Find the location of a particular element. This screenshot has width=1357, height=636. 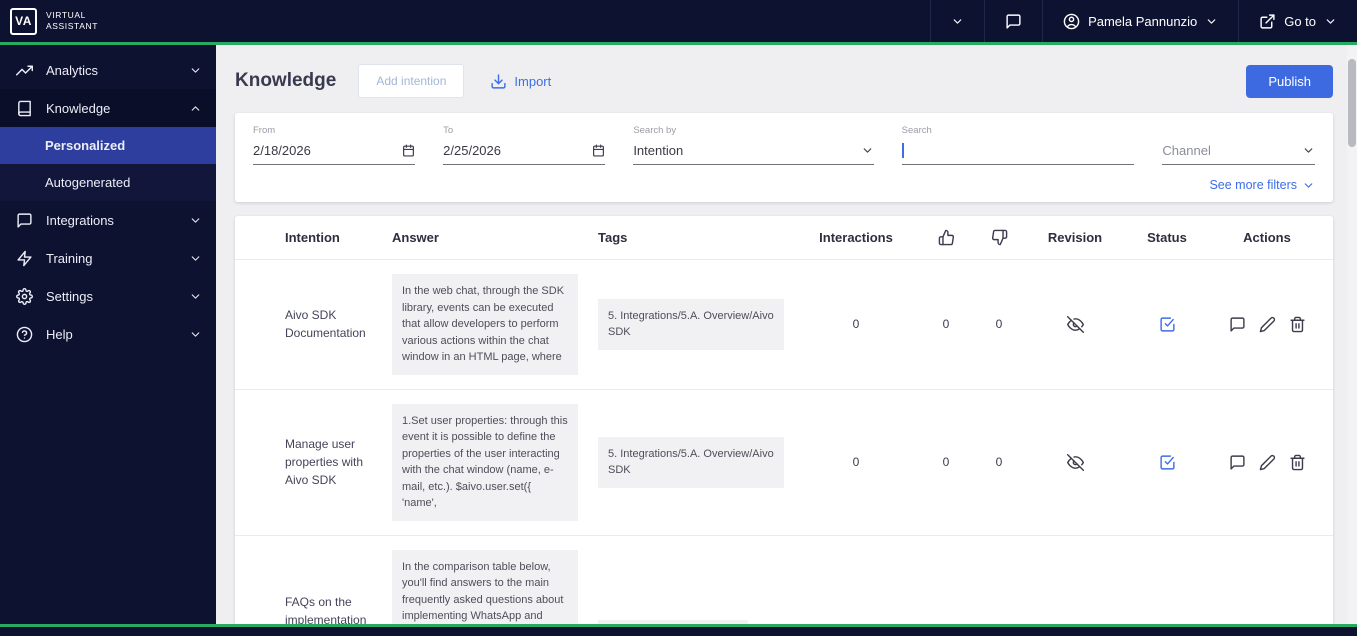

analytics-icon is located at coordinates (24, 70).